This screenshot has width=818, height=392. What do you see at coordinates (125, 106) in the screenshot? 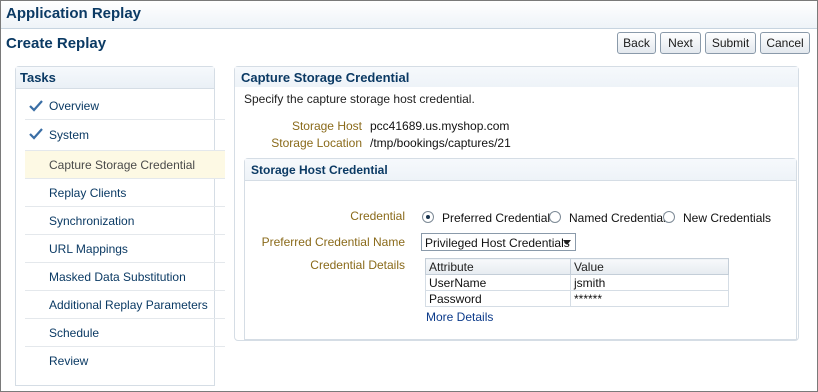
I see `task-item-overview: Overview` at bounding box center [125, 106].